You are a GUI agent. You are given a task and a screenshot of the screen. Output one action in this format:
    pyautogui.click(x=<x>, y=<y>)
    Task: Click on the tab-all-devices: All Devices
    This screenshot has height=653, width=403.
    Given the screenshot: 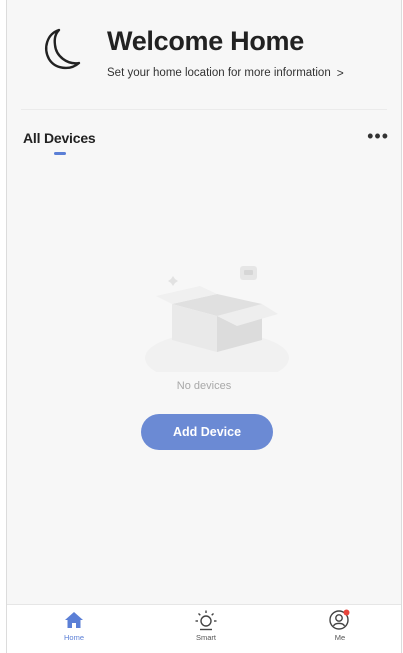 What is the action you would take?
    pyautogui.click(x=59, y=138)
    